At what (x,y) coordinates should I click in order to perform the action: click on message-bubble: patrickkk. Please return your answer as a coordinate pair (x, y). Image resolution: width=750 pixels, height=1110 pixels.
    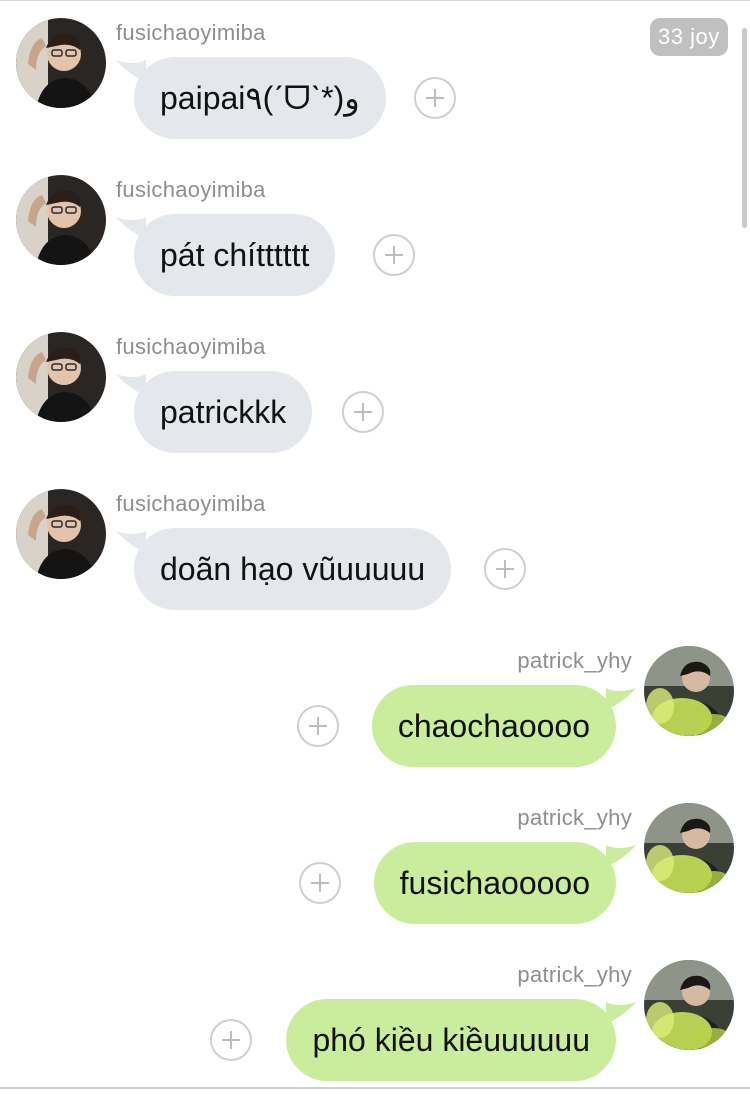
    Looking at the image, I should click on (223, 412).